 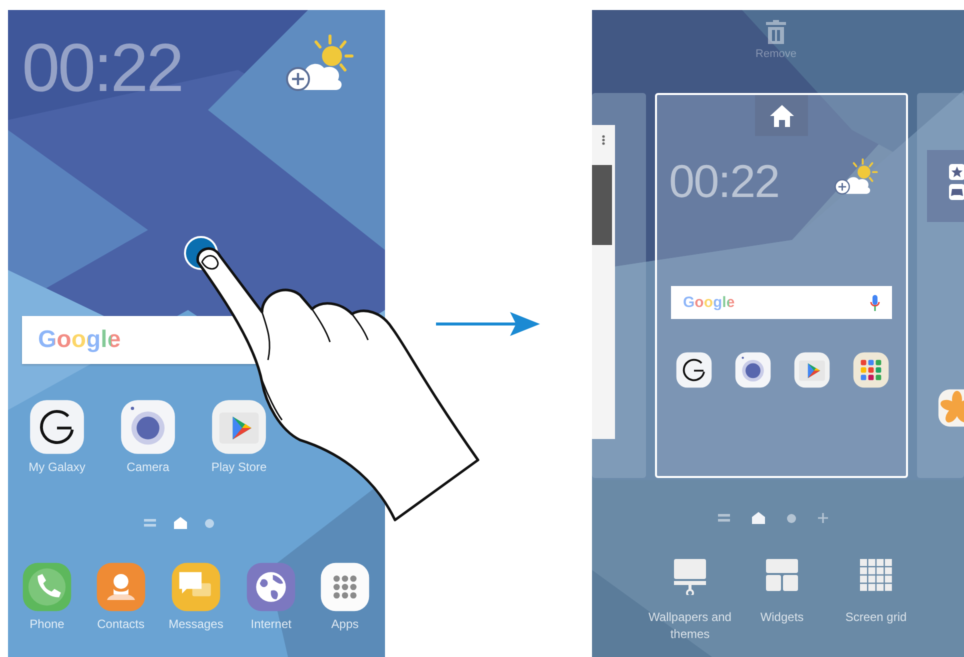 I want to click on app-shortcut: My Galaxy, so click(x=57, y=436).